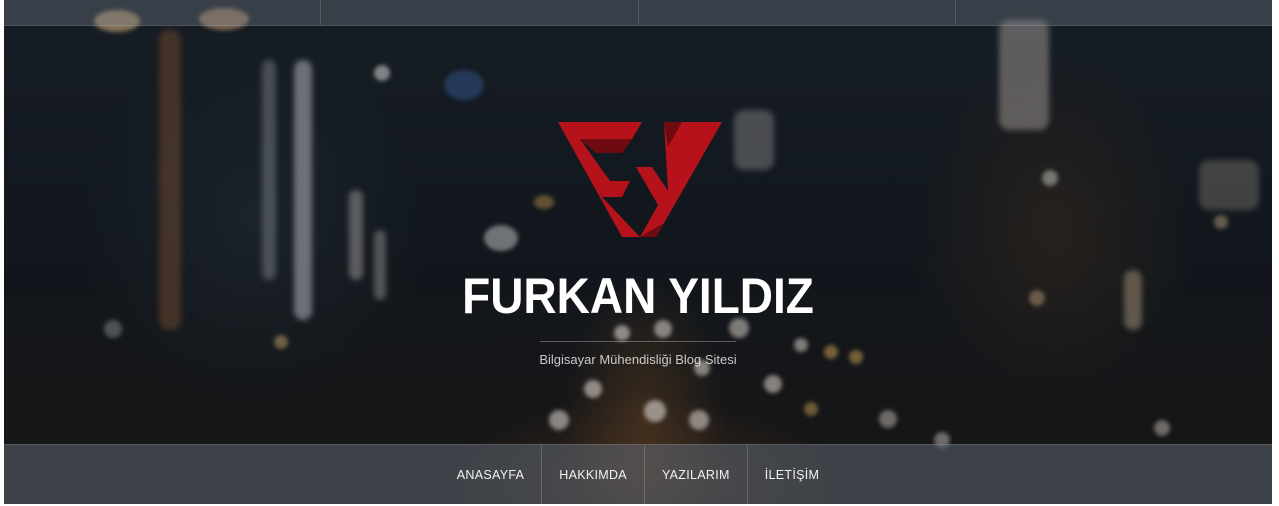 The height and width of the screenshot is (506, 1279). I want to click on site-title: FURKAN YILDIZ, so click(638, 296).